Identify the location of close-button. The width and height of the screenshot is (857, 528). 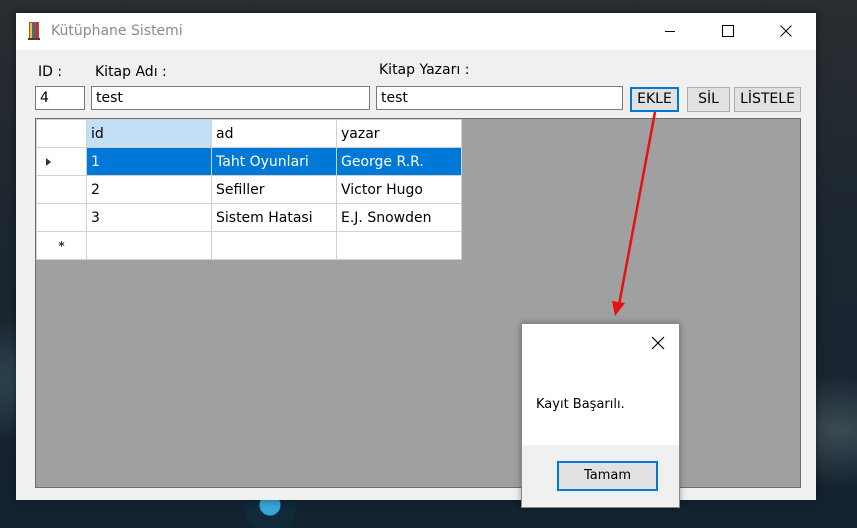
(787, 31).